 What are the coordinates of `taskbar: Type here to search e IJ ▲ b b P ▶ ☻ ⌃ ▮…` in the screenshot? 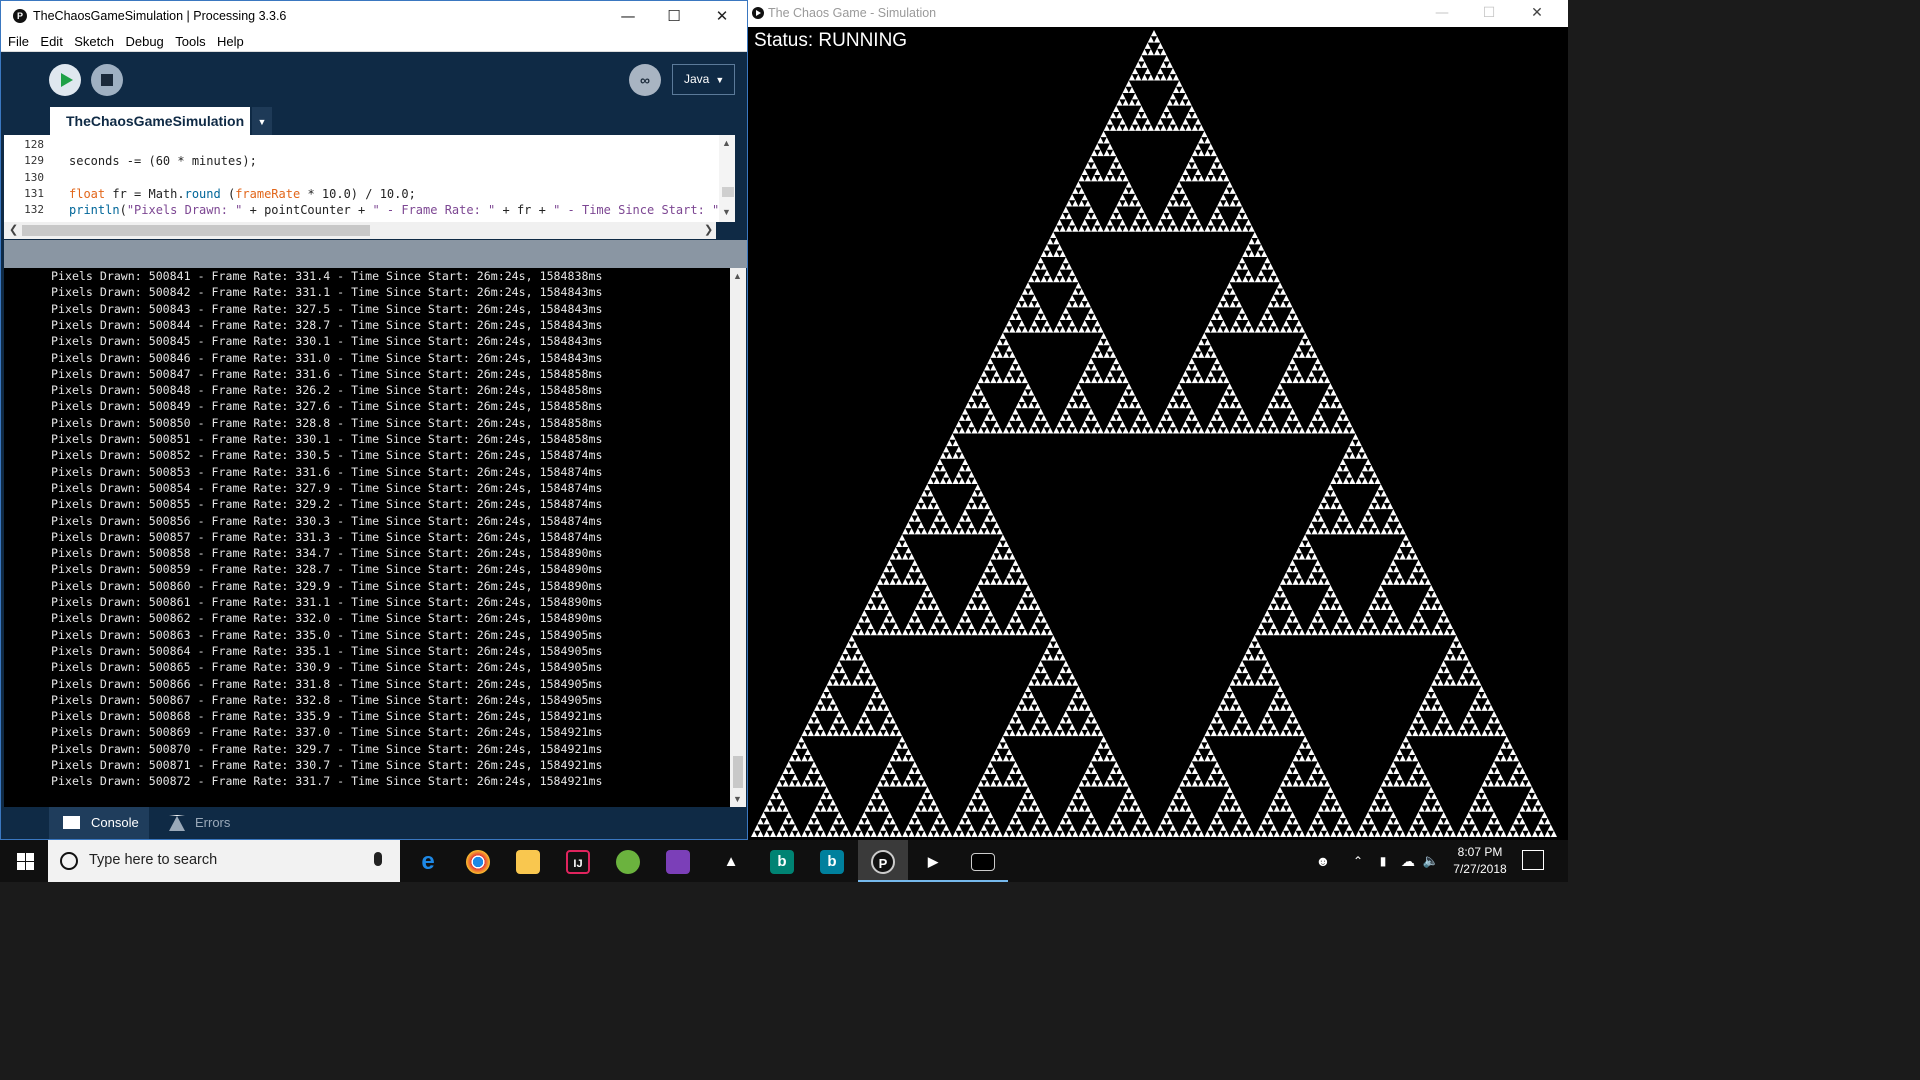 It's located at (784, 861).